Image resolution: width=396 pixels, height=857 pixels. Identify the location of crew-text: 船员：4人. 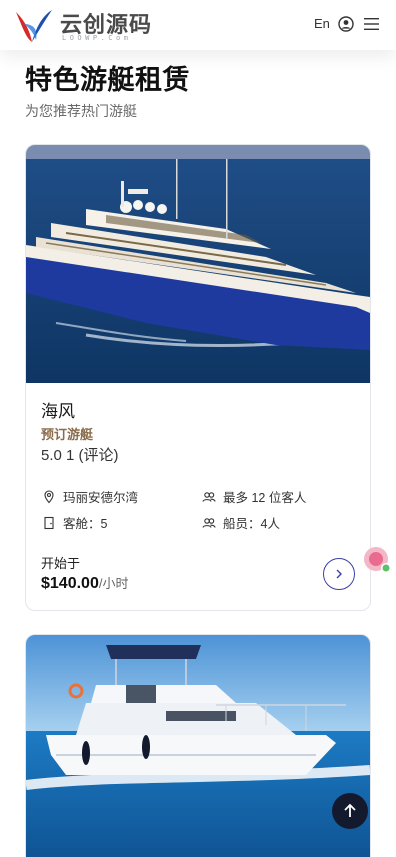
(251, 524).